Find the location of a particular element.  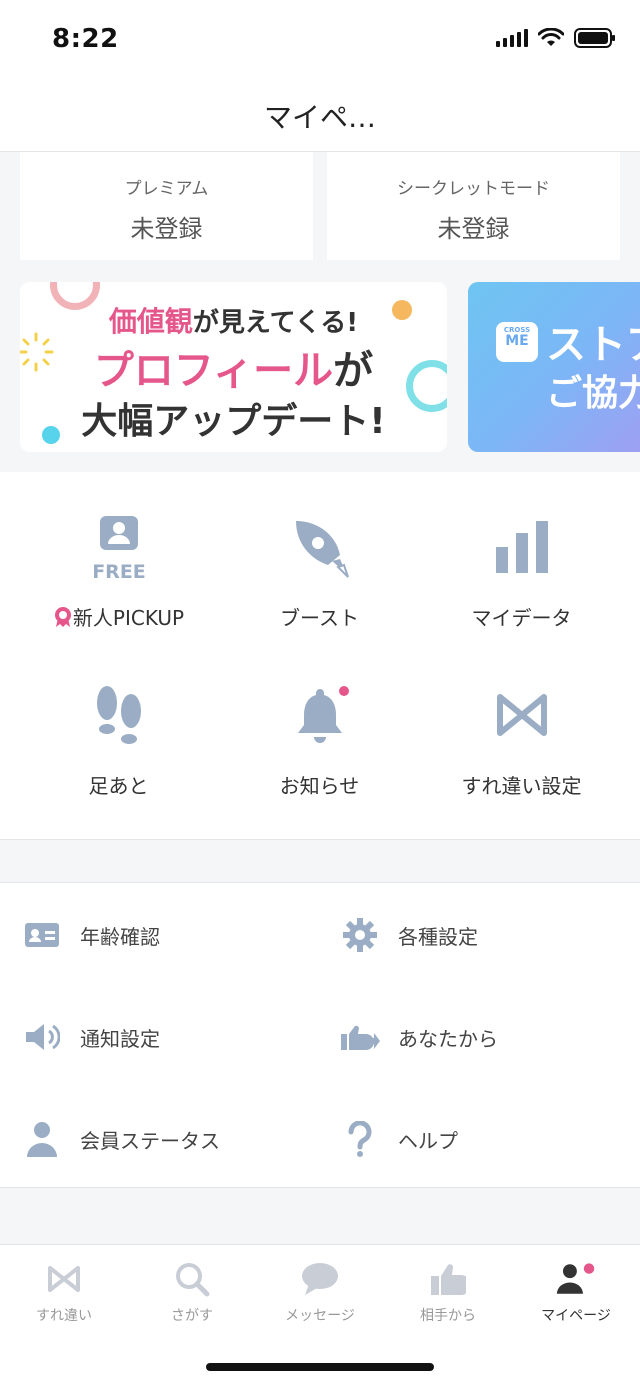

banner-line-1: 価値観が見えてくる! is located at coordinates (233, 320).